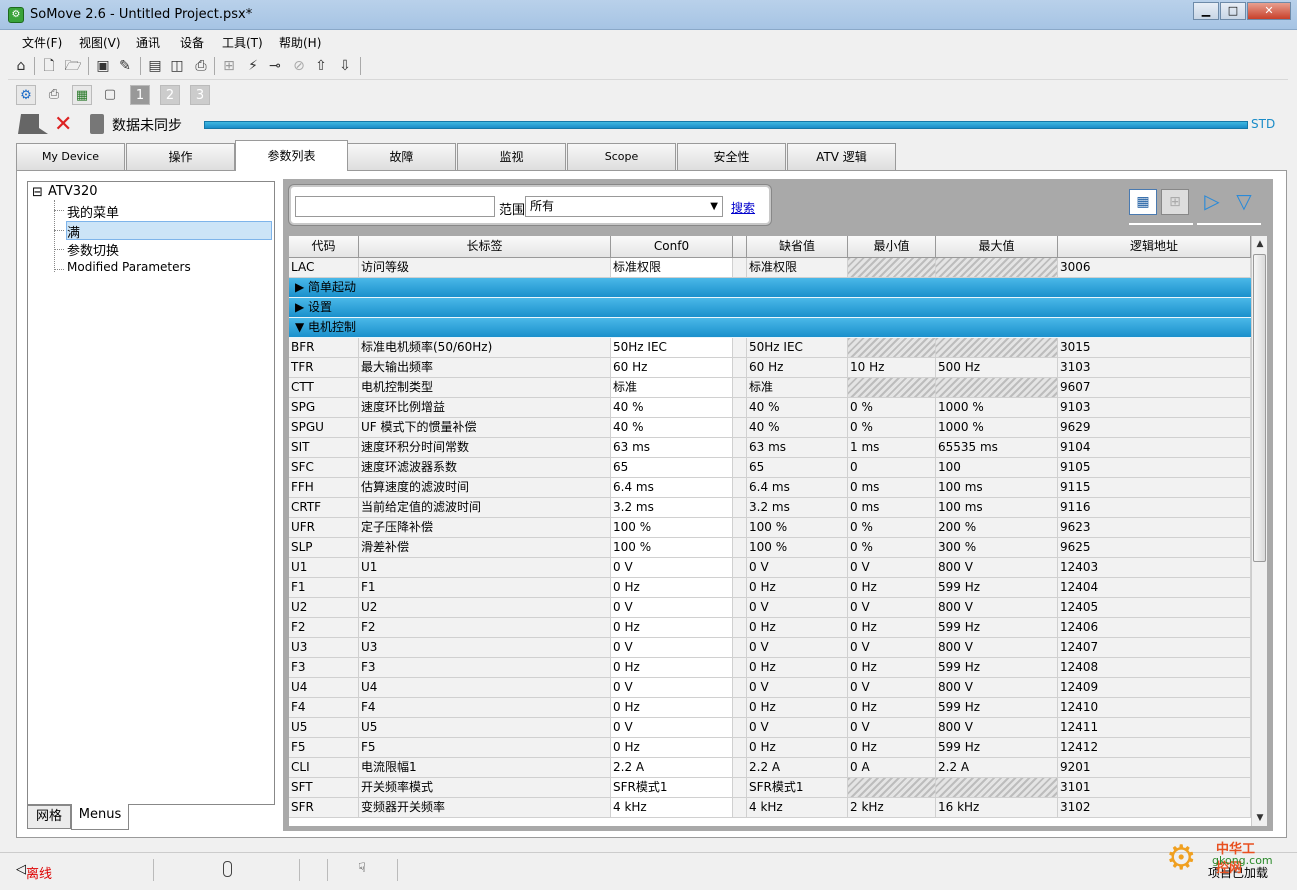 This screenshot has width=1297, height=890. What do you see at coordinates (93, 249) in the screenshot?
I see `tree-item-param-switch: 参数切换` at bounding box center [93, 249].